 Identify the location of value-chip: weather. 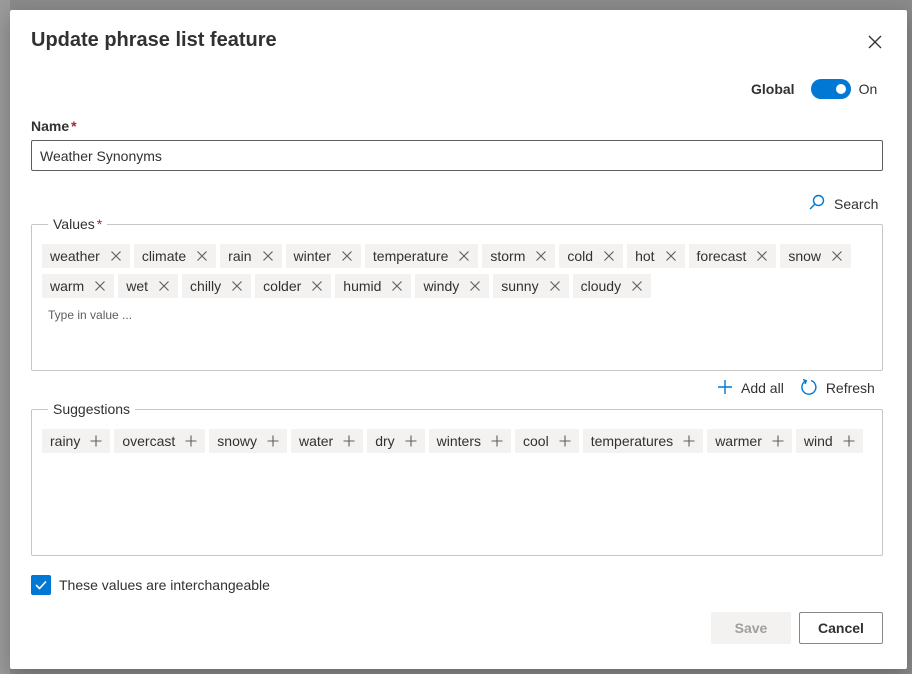
(86, 256).